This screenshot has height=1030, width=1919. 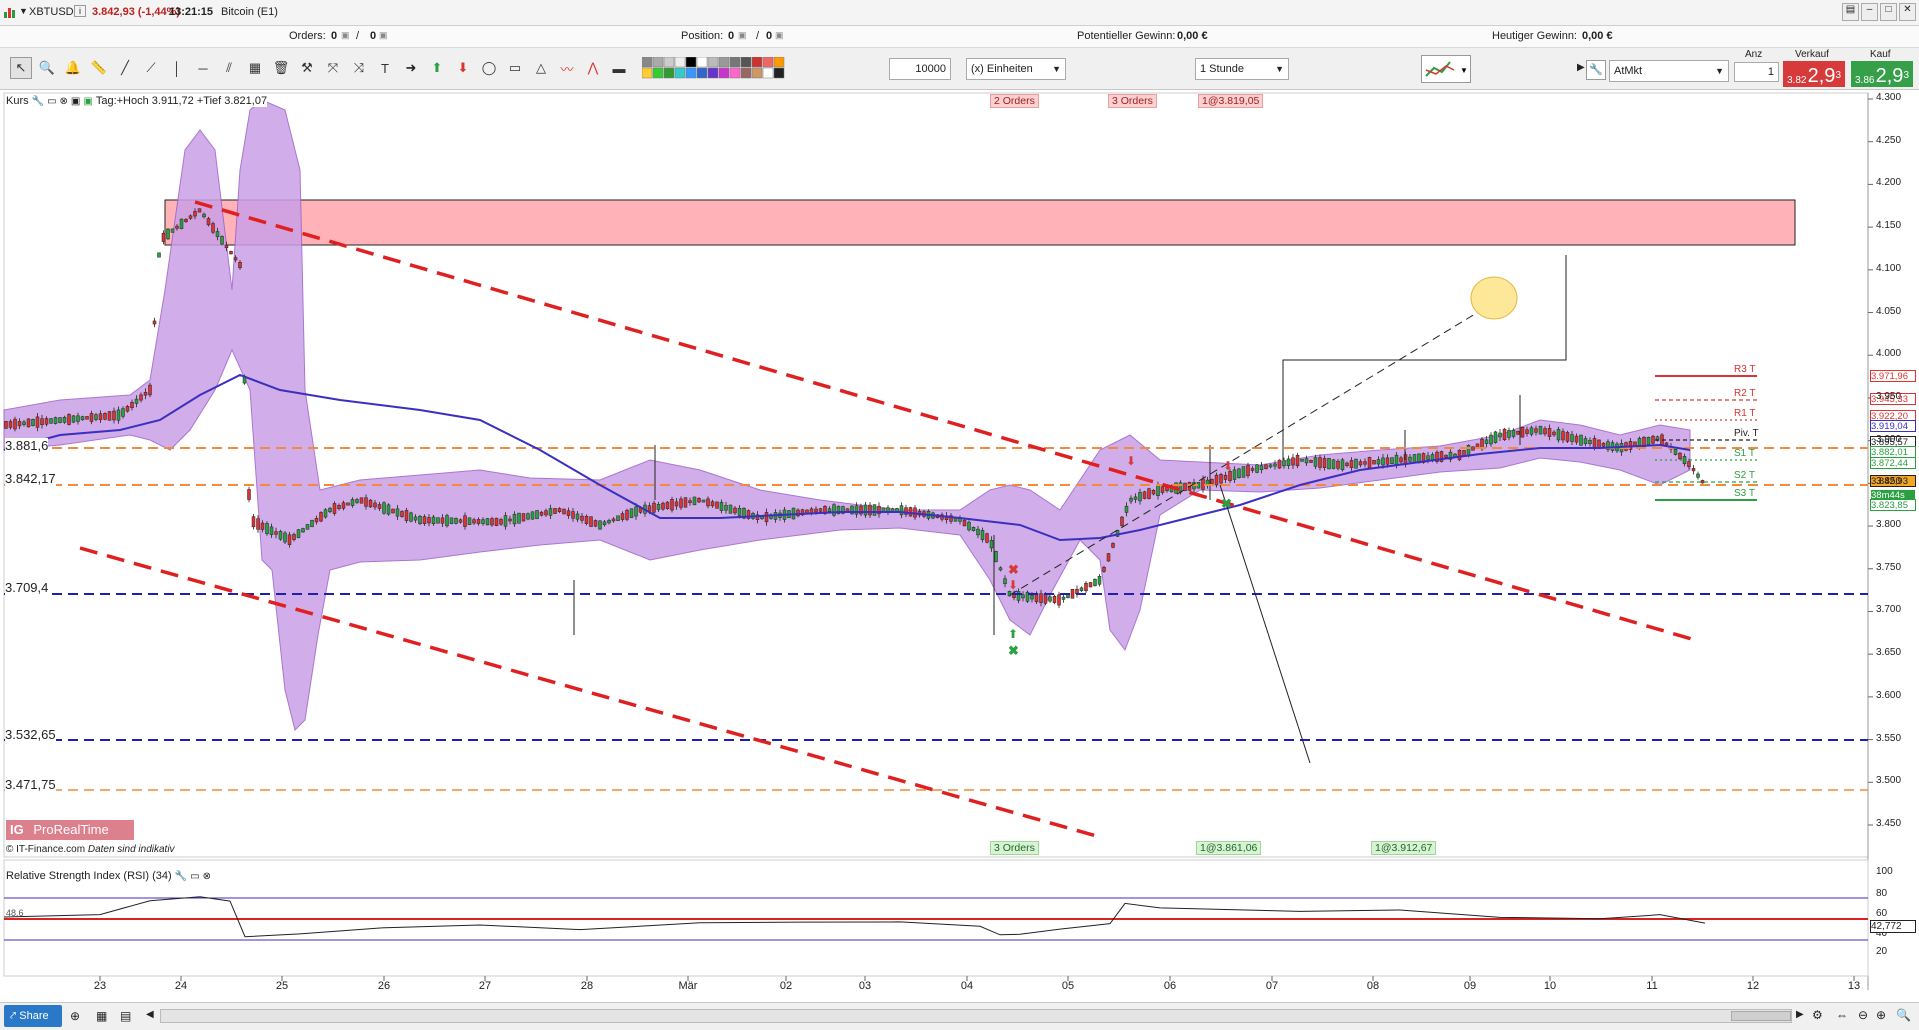 What do you see at coordinates (1581, 67) in the screenshot?
I see `panel-expand-icon: ▶` at bounding box center [1581, 67].